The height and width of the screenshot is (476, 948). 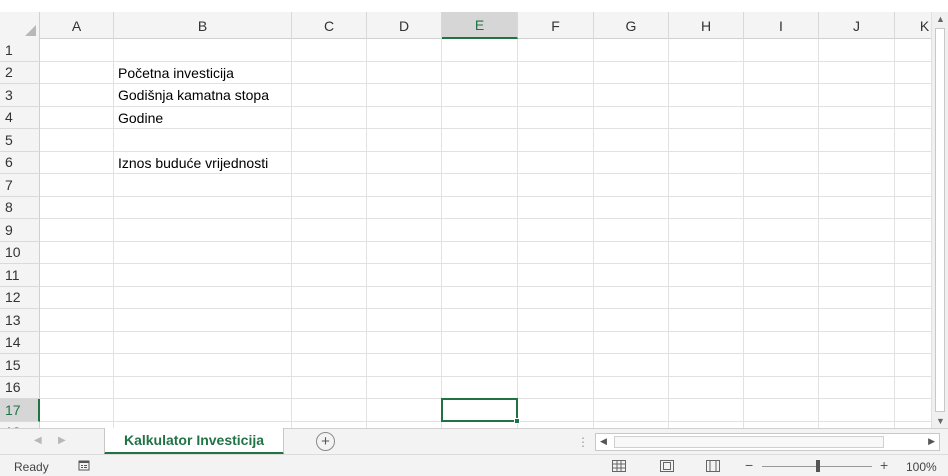 I want to click on row-header-16: 16, so click(x=20, y=387).